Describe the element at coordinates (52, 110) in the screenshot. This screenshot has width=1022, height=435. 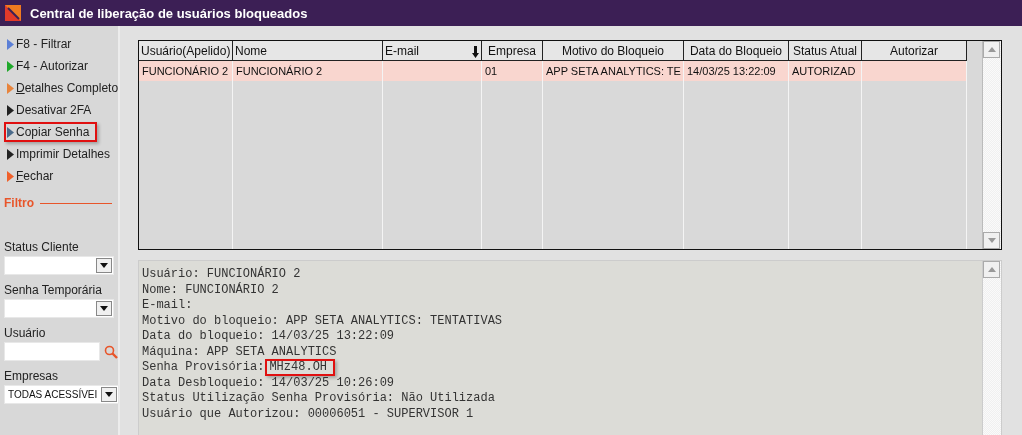
I see `sidebar-action: Desativar 2FA` at that location.